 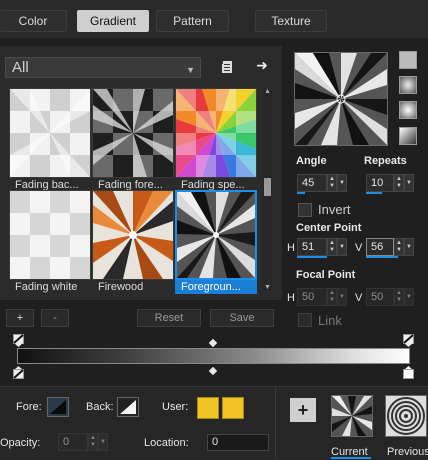 What do you see at coordinates (20, 67) in the screenshot?
I see `category-dropdown-value: All` at bounding box center [20, 67].